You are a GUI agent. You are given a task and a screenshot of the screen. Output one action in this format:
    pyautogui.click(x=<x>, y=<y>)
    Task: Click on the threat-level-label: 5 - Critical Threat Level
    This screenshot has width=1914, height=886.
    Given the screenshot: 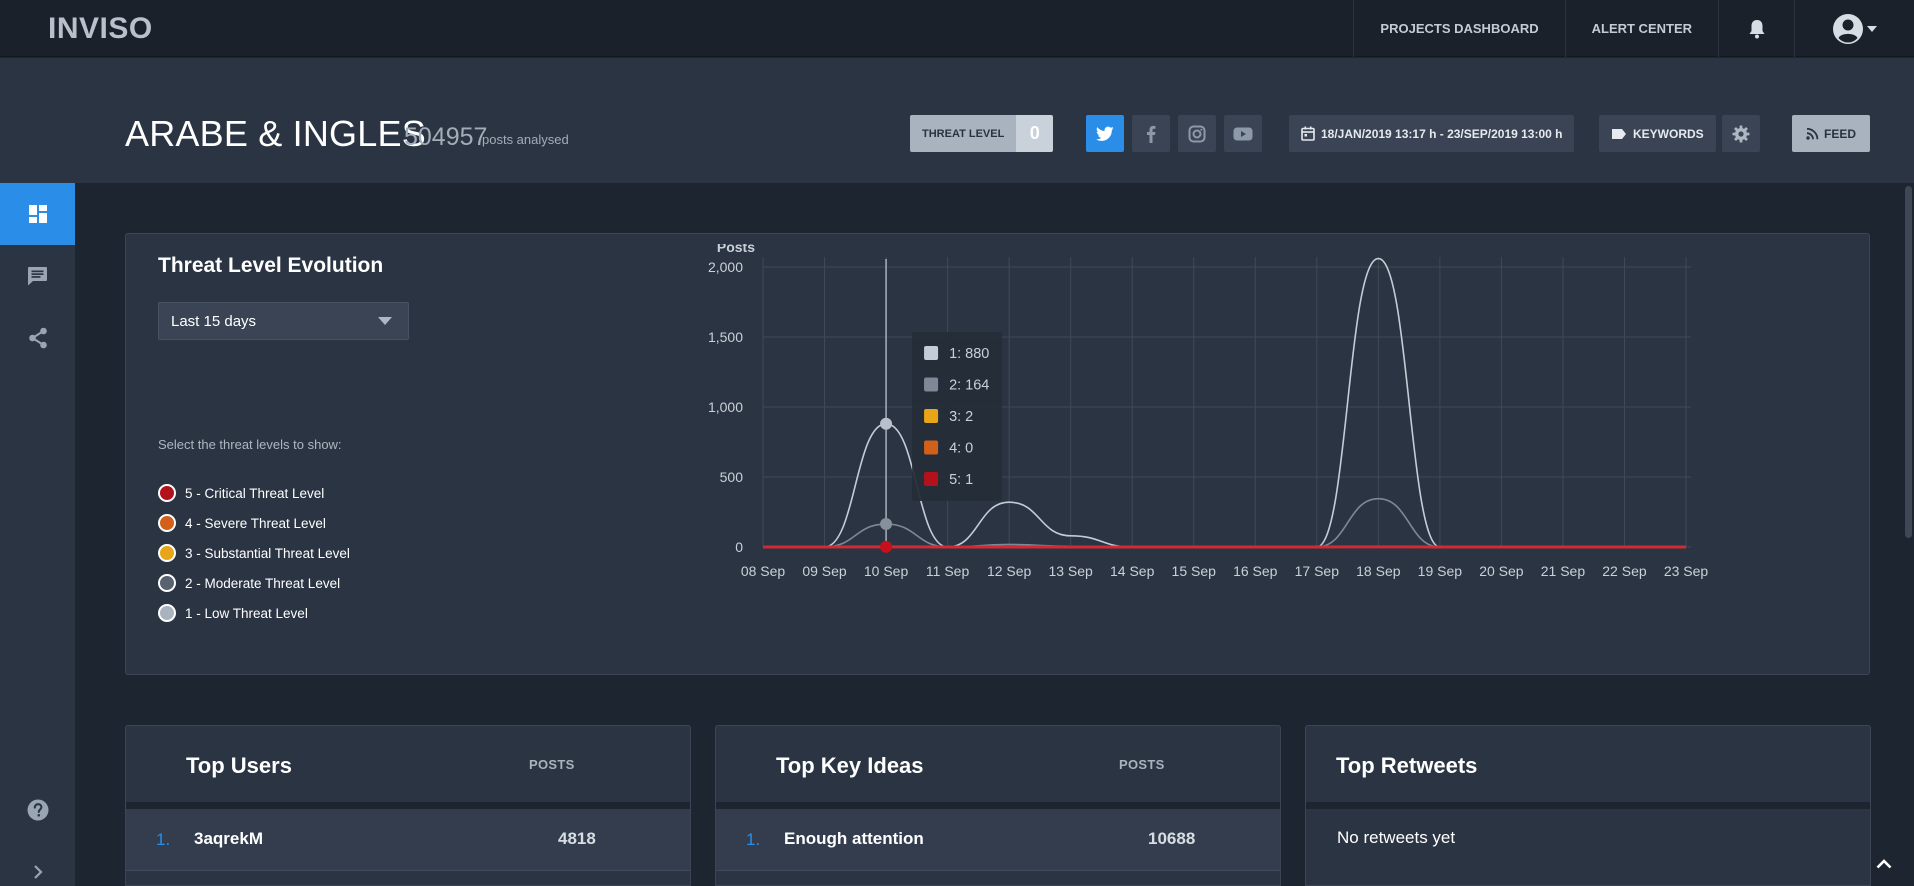 What is the action you would take?
    pyautogui.click(x=255, y=493)
    